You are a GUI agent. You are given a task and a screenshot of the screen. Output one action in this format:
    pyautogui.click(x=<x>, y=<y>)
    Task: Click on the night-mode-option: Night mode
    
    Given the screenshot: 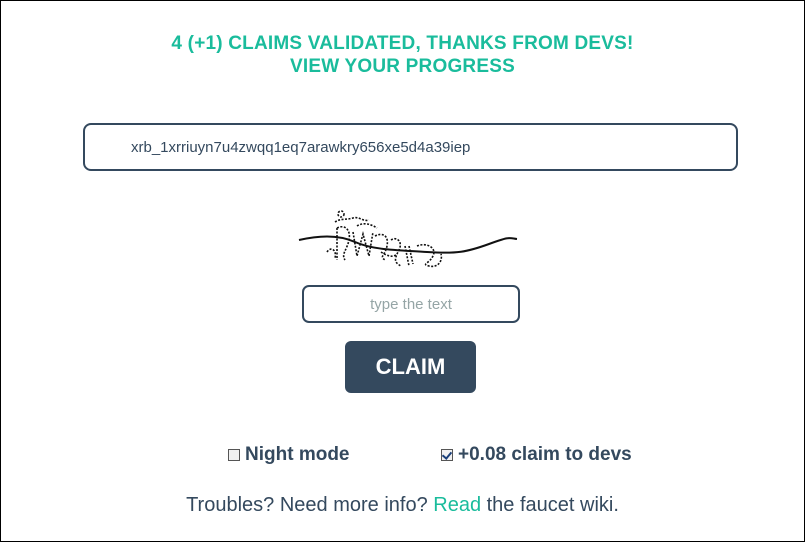 What is the action you would take?
    pyautogui.click(x=289, y=455)
    